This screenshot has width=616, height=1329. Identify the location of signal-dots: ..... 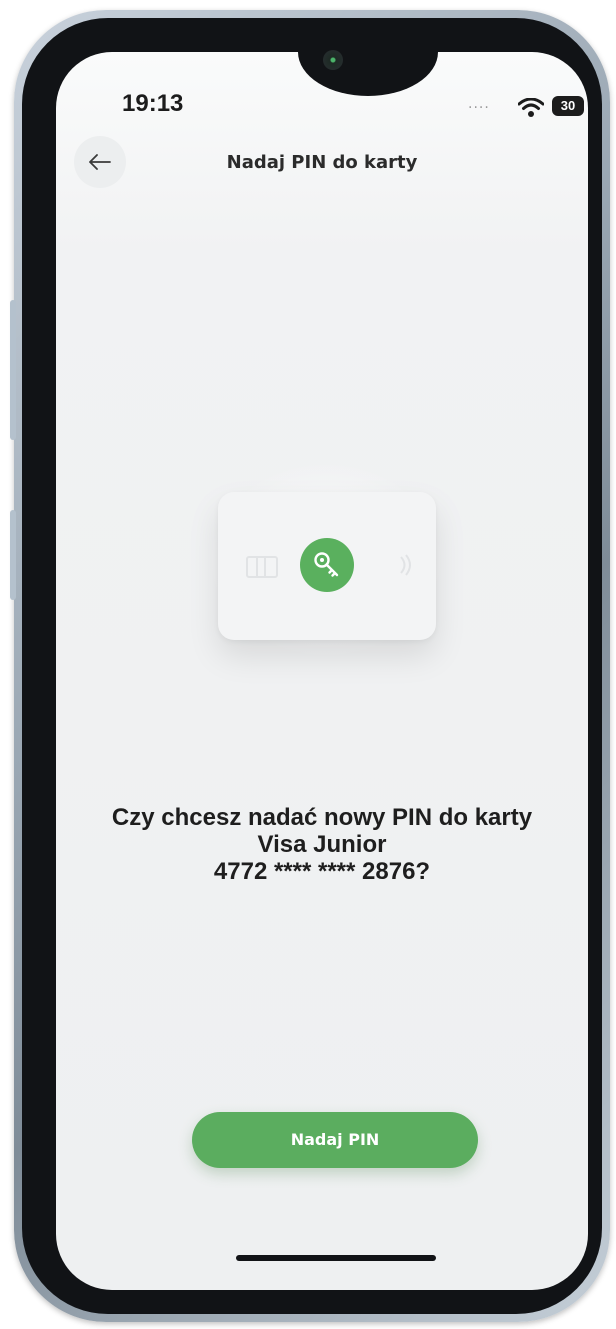
(479, 104).